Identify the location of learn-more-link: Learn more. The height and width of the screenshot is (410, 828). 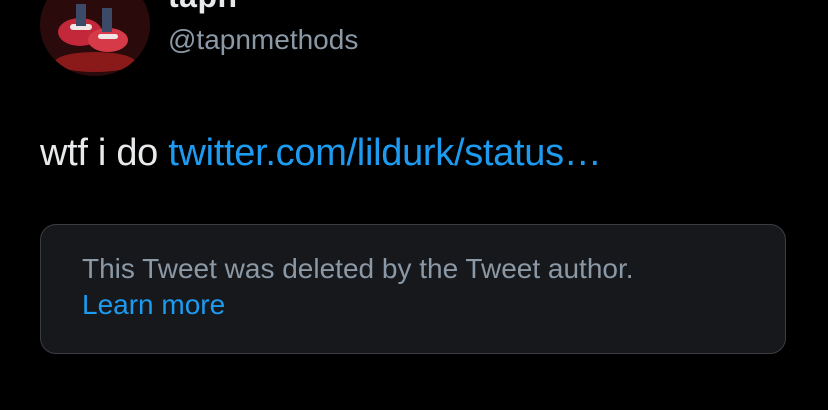
(153, 305).